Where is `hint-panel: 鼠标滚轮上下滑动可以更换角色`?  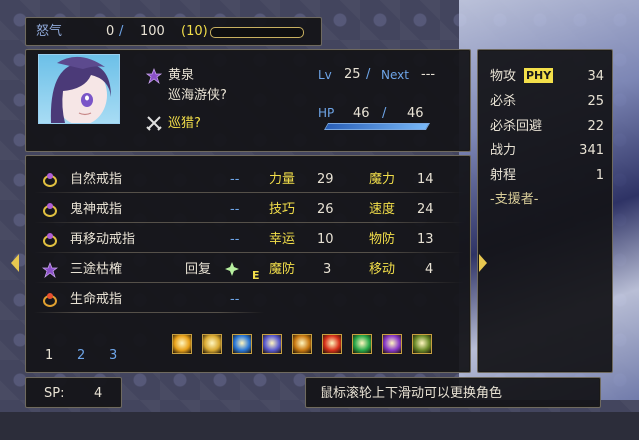
hint-panel: 鼠标滚轮上下滑动可以更换角色 is located at coordinates (453, 392).